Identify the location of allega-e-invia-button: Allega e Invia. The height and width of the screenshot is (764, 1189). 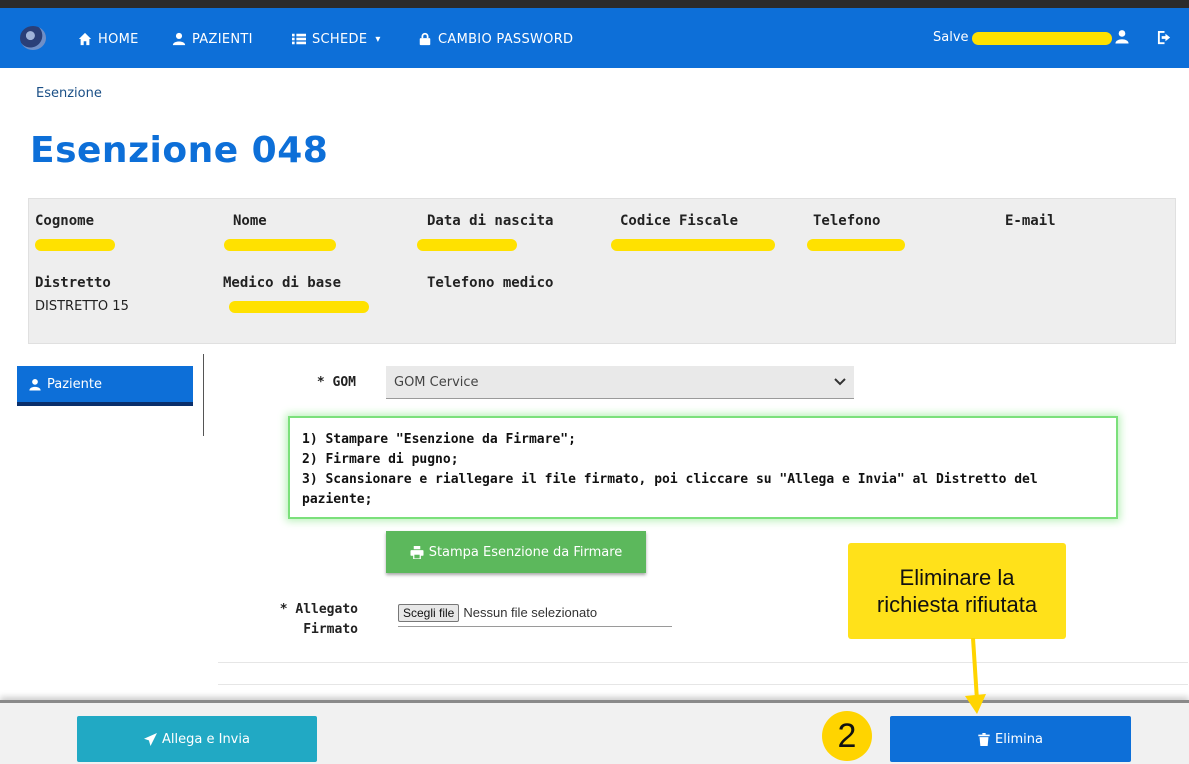
(197, 739).